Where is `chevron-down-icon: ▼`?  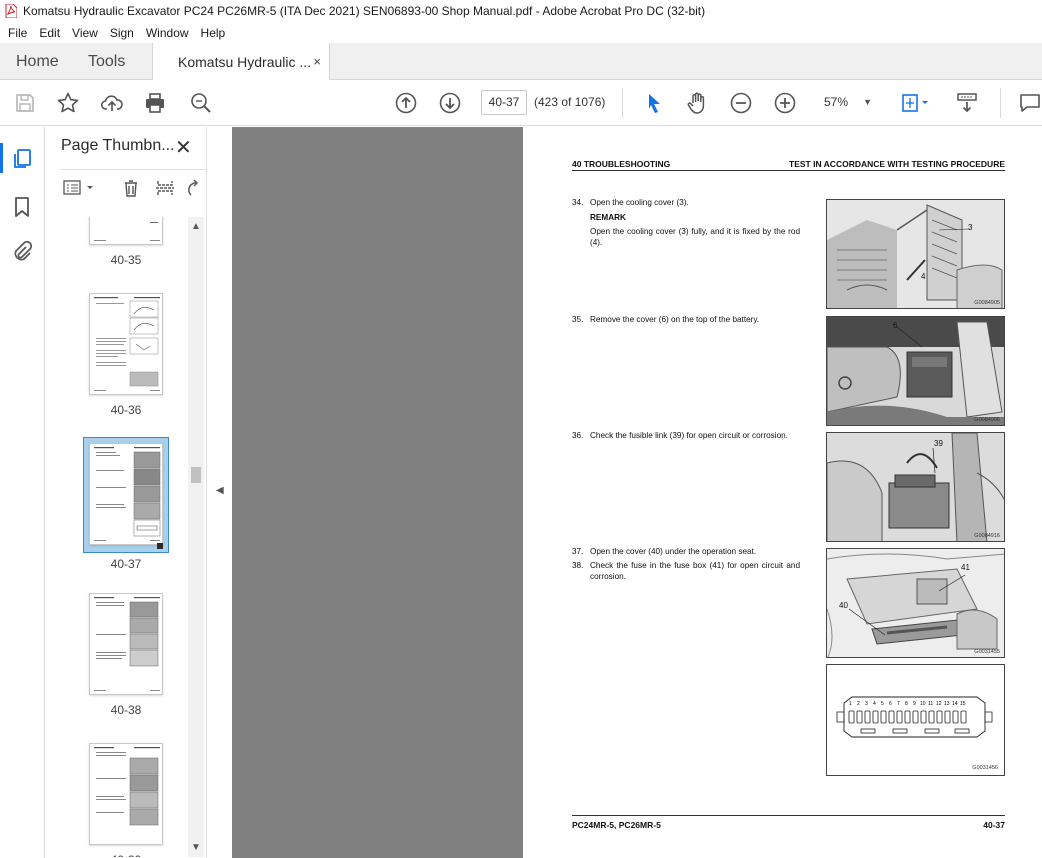 chevron-down-icon: ▼ is located at coordinates (867, 102).